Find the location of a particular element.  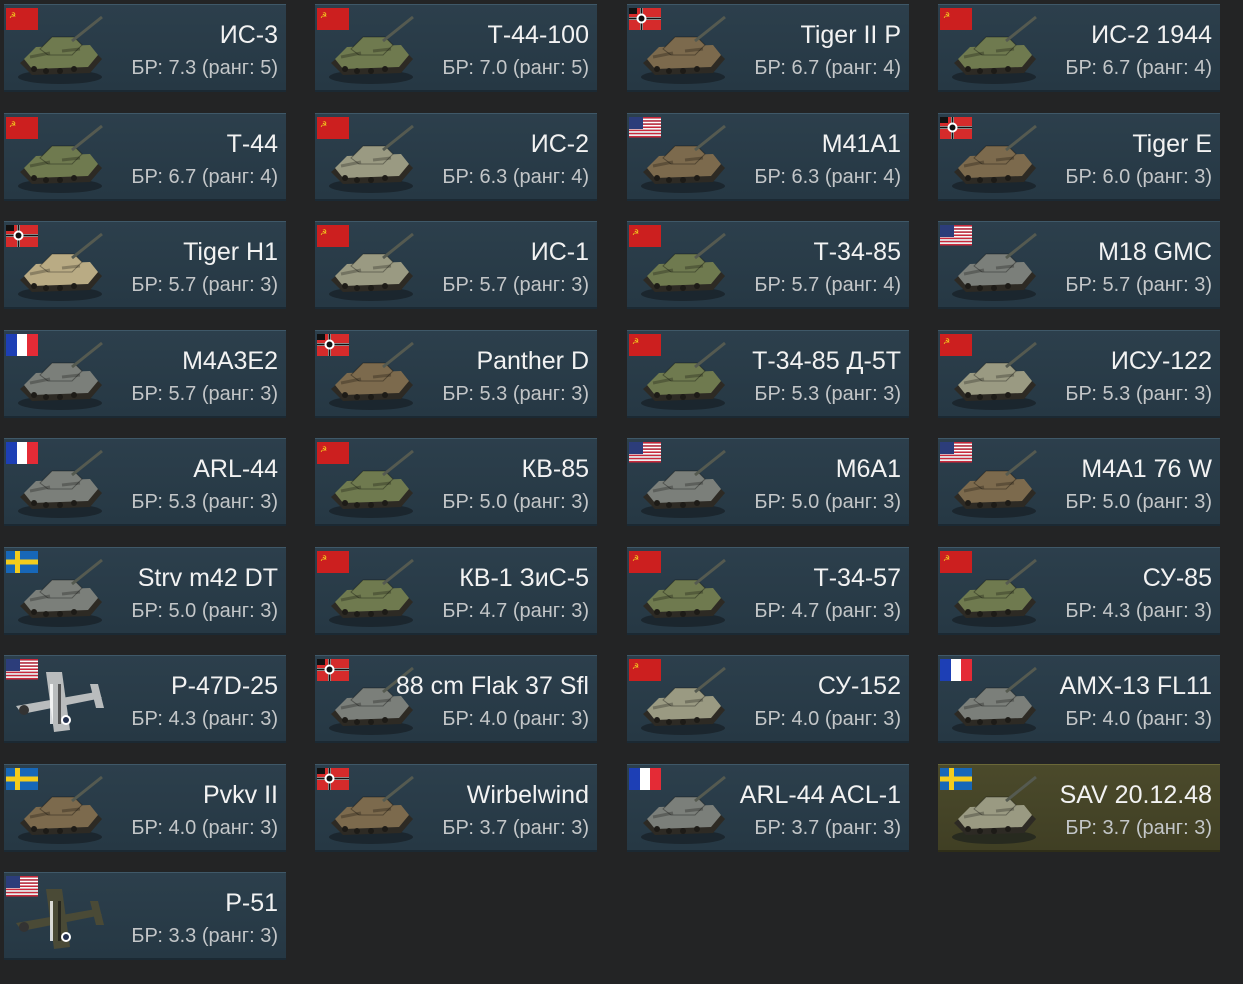

vehicle-name: Т-44-100 is located at coordinates (538, 35).